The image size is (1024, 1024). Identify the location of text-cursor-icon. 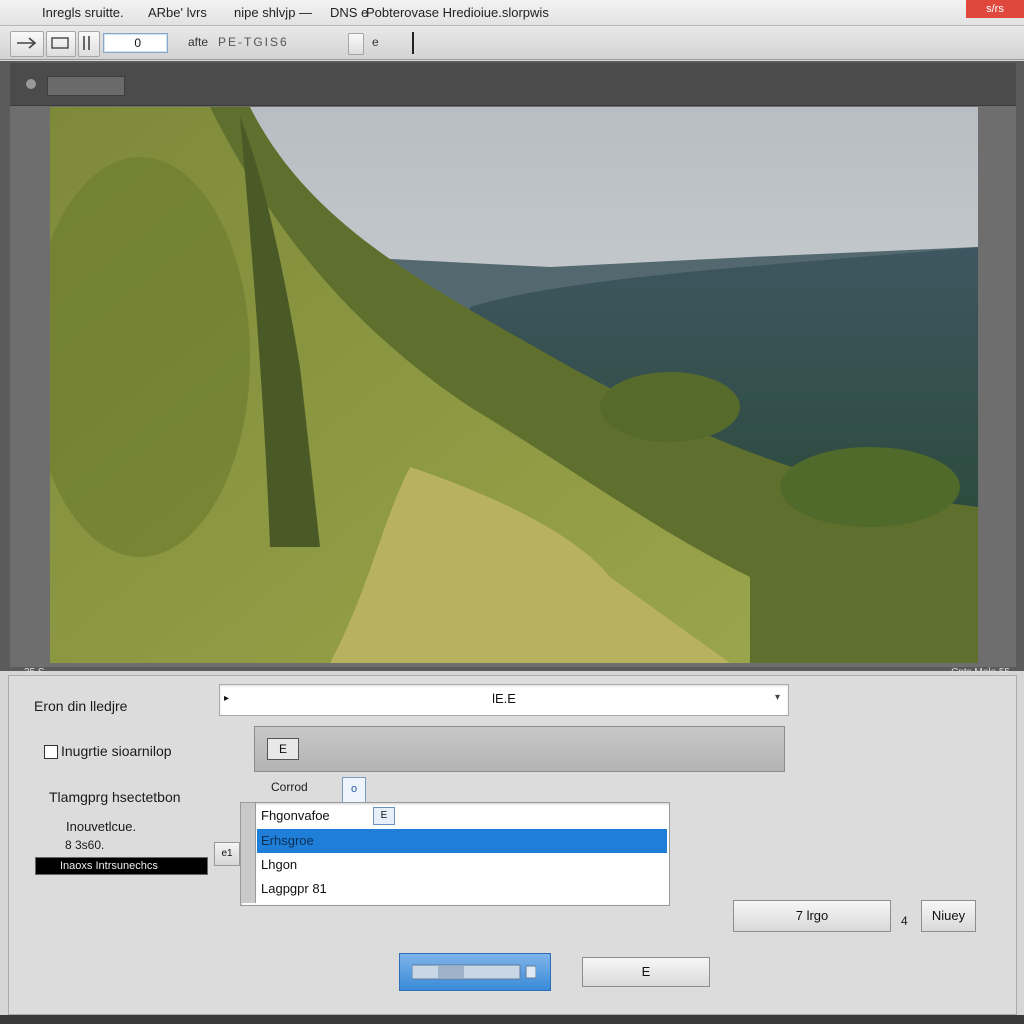
(413, 43).